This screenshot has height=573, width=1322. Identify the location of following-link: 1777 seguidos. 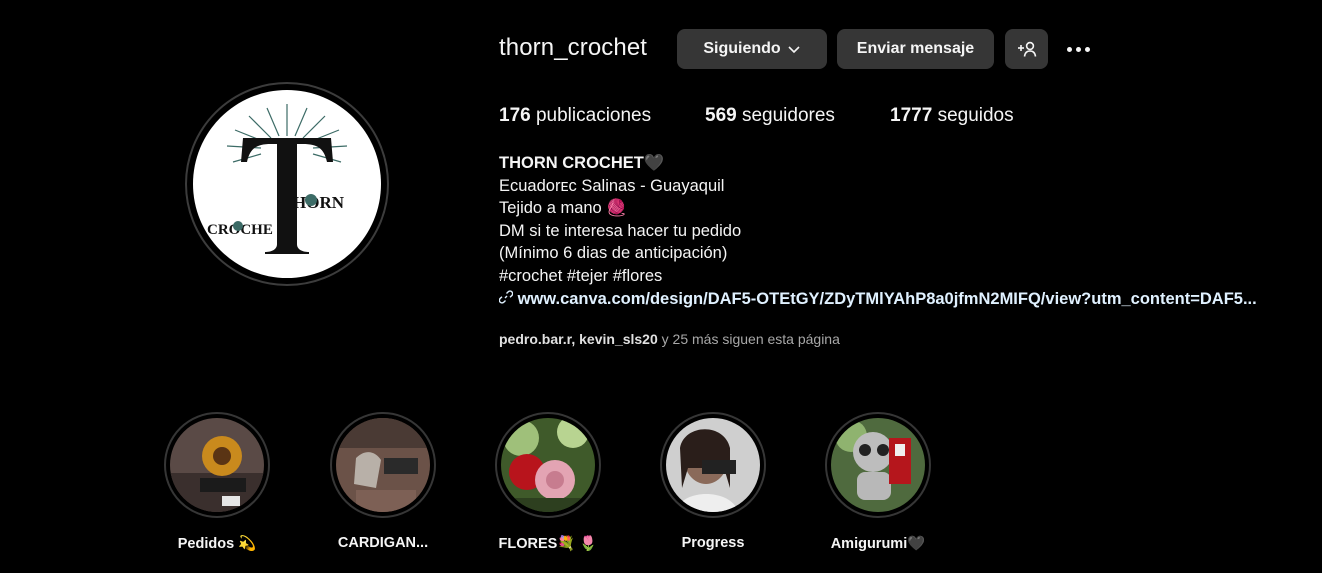
(952, 116).